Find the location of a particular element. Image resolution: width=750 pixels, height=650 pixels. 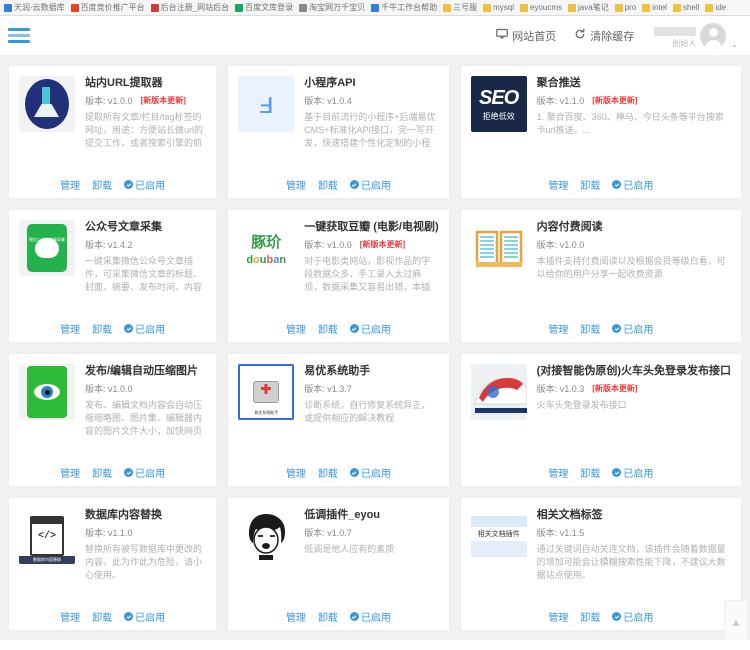

chevron-down-icon: ⌄ is located at coordinates (734, 44).